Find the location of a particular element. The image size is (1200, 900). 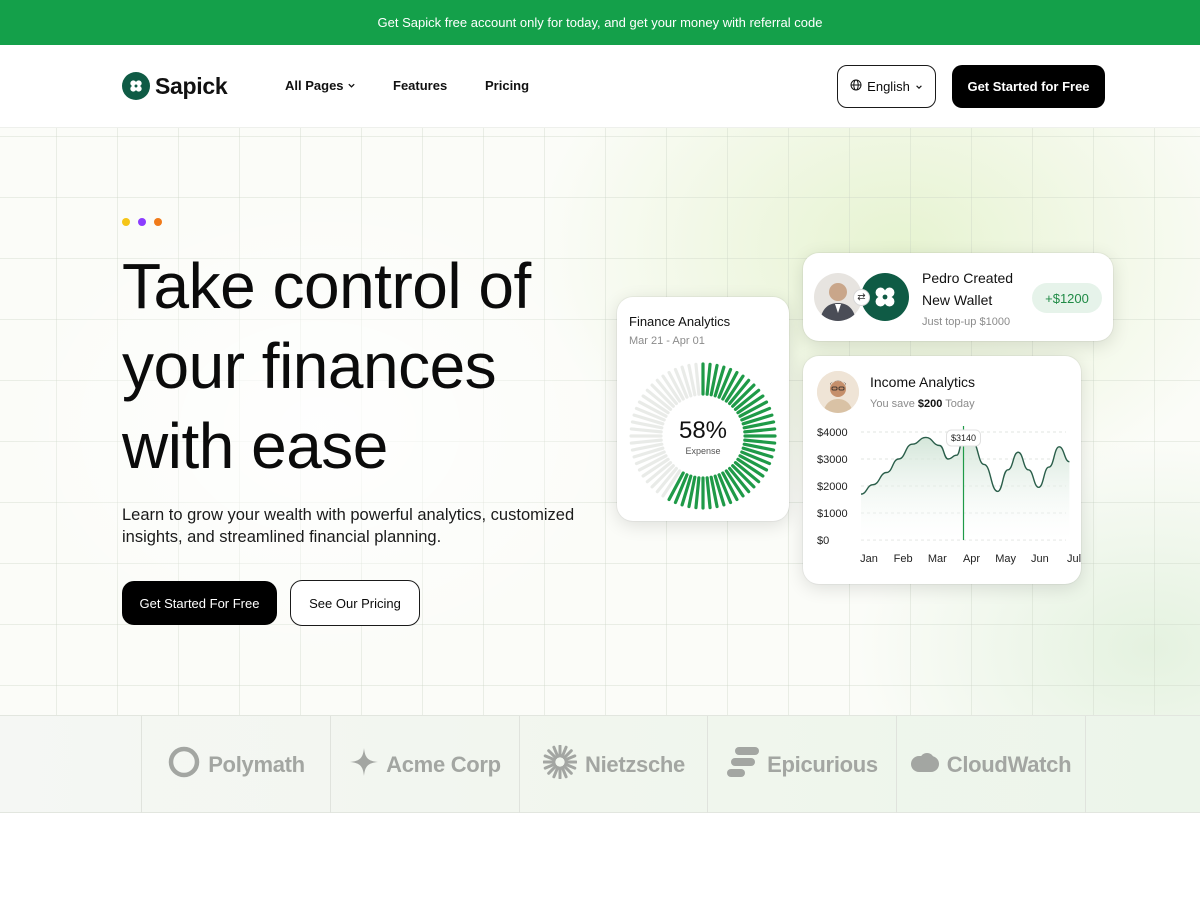

partner-name: CloudWatch is located at coordinates (1009, 764).